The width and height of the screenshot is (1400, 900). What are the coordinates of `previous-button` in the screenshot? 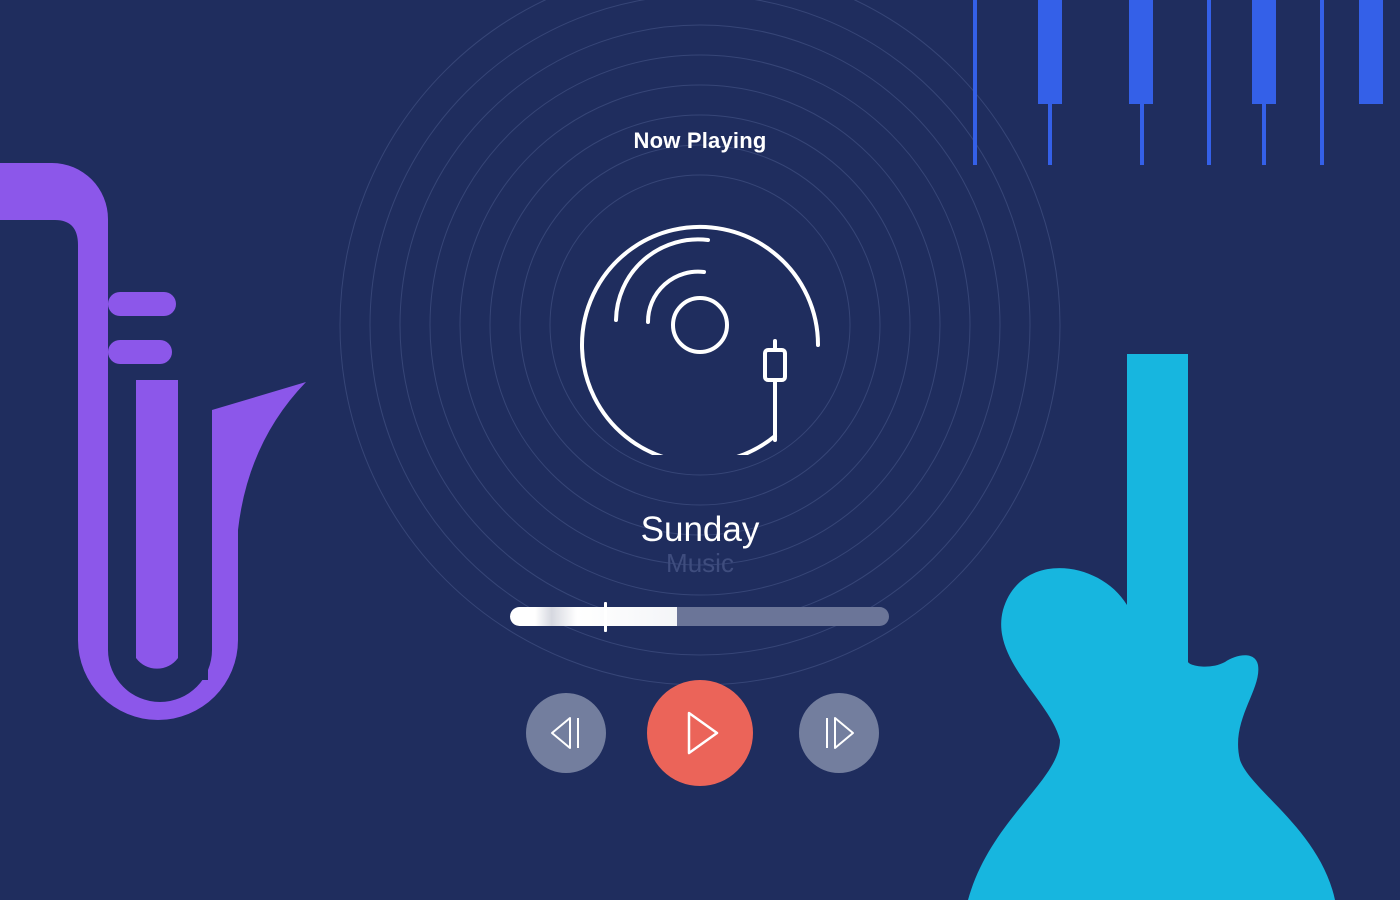 It's located at (566, 733).